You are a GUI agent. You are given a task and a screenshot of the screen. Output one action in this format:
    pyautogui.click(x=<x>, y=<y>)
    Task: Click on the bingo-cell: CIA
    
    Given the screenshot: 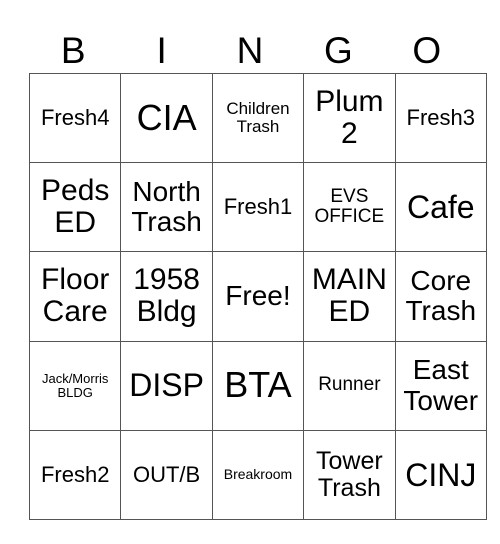 What is the action you would take?
    pyautogui.click(x=166, y=118)
    